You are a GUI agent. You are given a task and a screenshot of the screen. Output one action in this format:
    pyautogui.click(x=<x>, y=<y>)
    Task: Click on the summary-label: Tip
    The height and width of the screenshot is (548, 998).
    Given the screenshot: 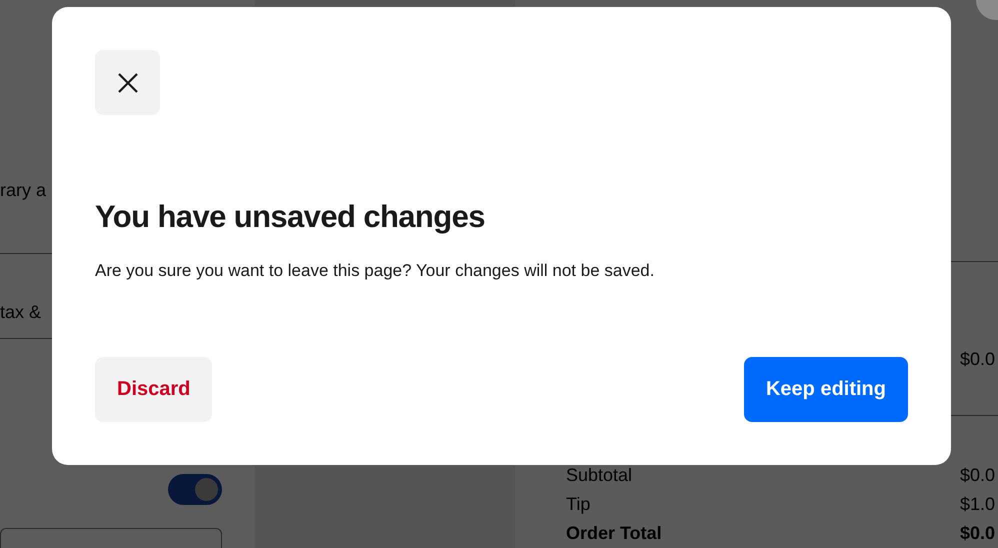 What is the action you would take?
    pyautogui.click(x=578, y=504)
    